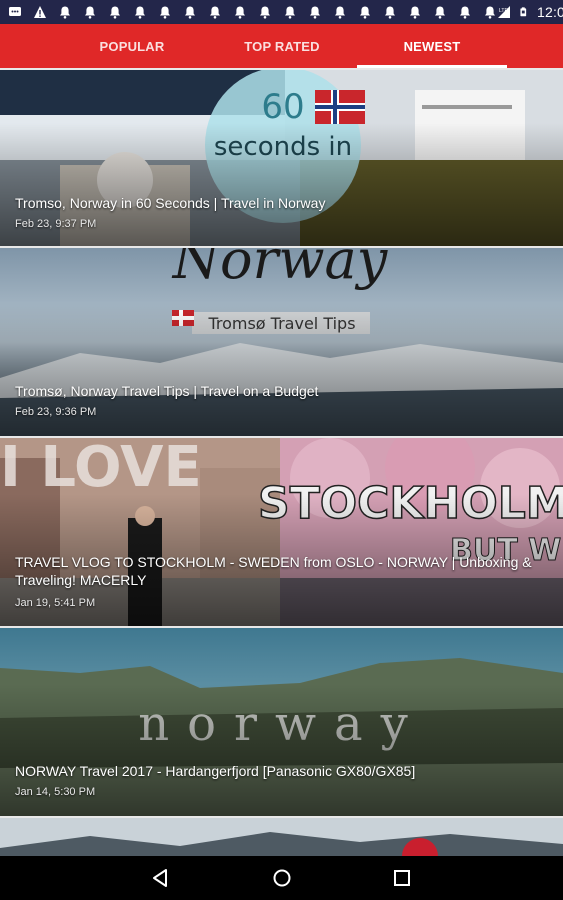 The height and width of the screenshot is (900, 563). I want to click on tab-label: NEWEST, so click(432, 46).